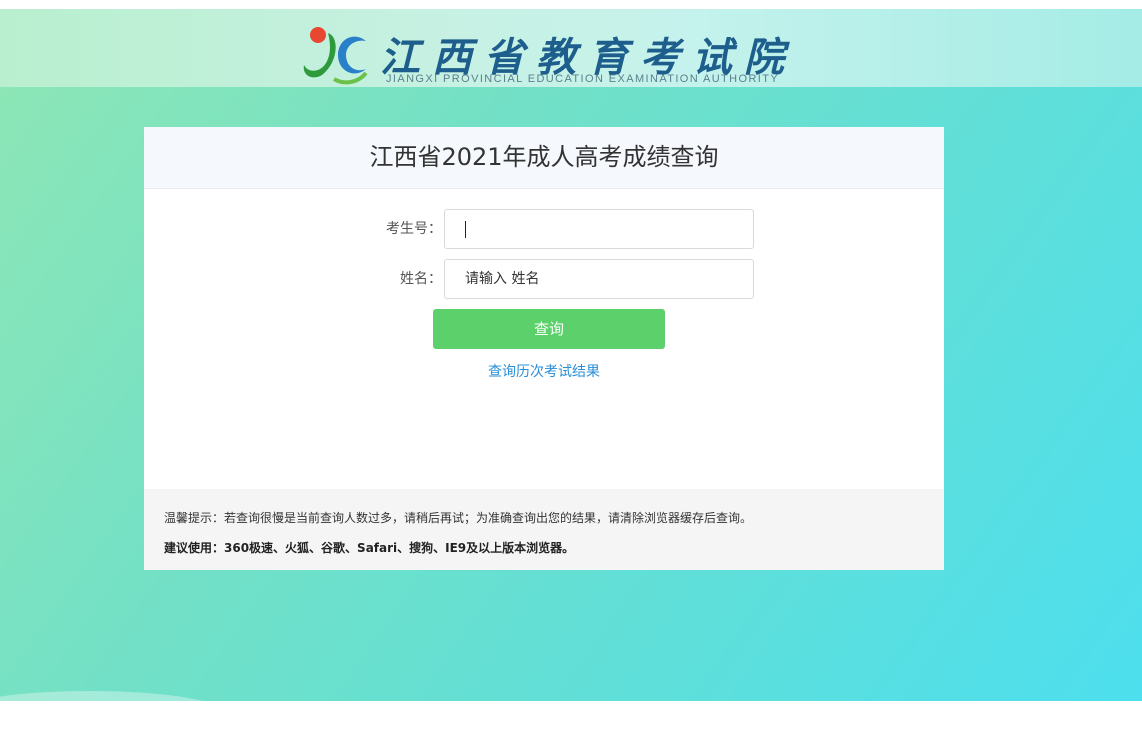 The width and height of the screenshot is (1142, 731). I want to click on name-row: 姓名：, so click(544, 279).